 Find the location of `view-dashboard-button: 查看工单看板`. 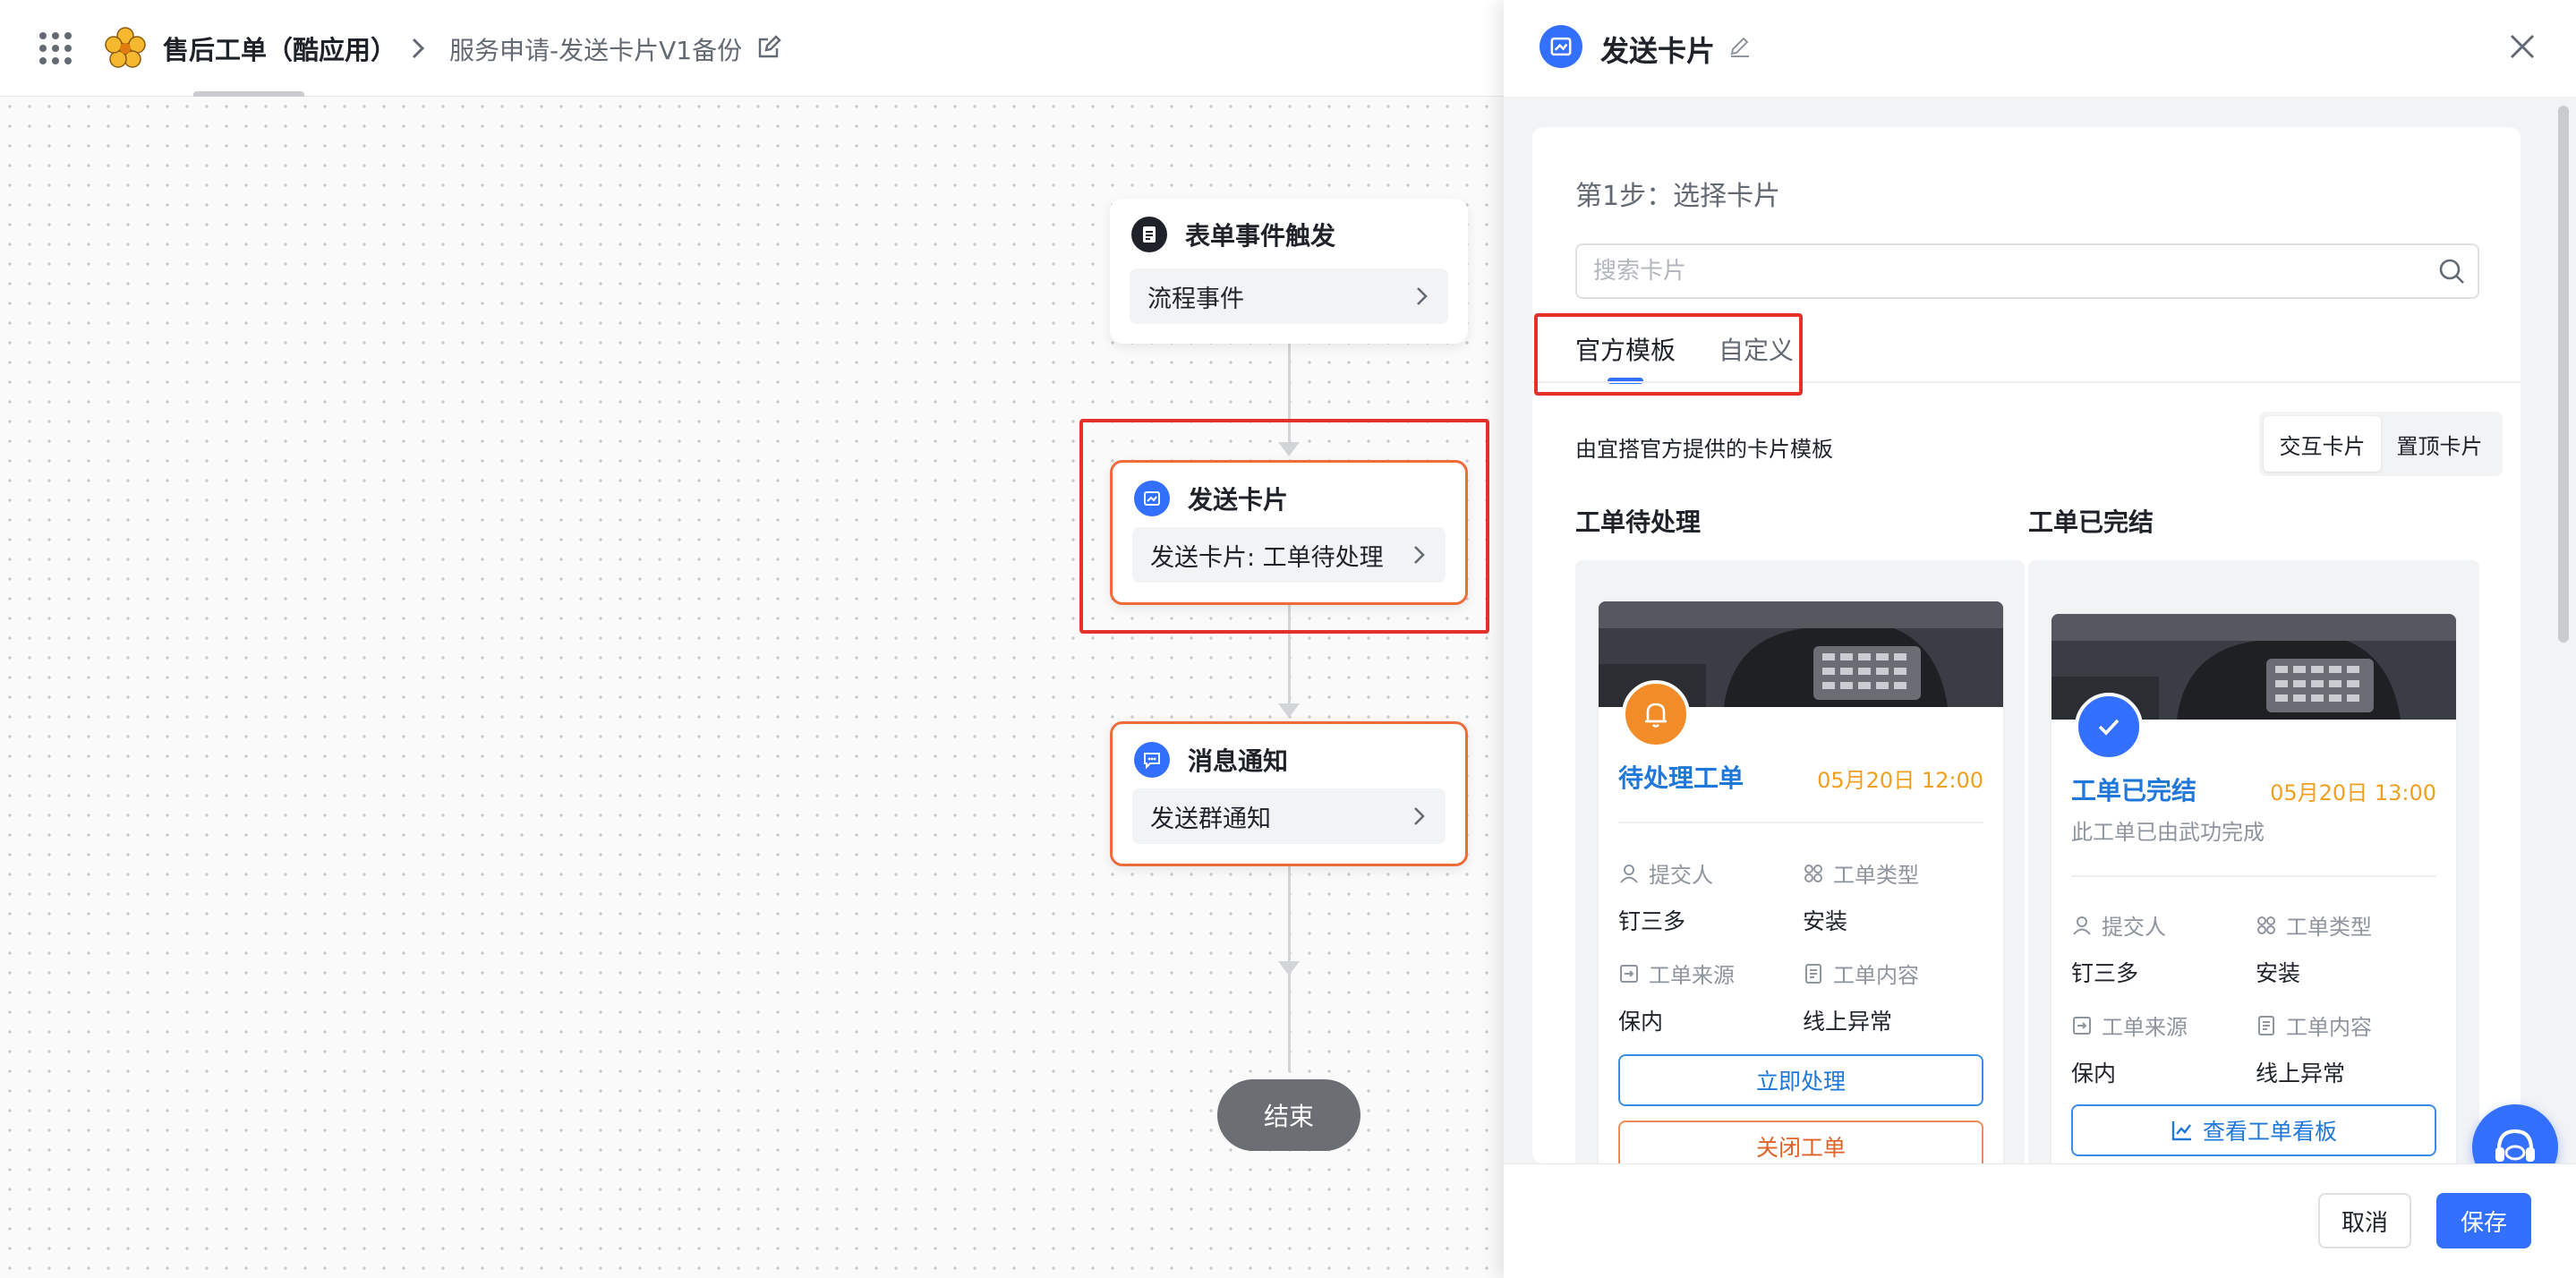

view-dashboard-button: 查看工单看板 is located at coordinates (2253, 1130).